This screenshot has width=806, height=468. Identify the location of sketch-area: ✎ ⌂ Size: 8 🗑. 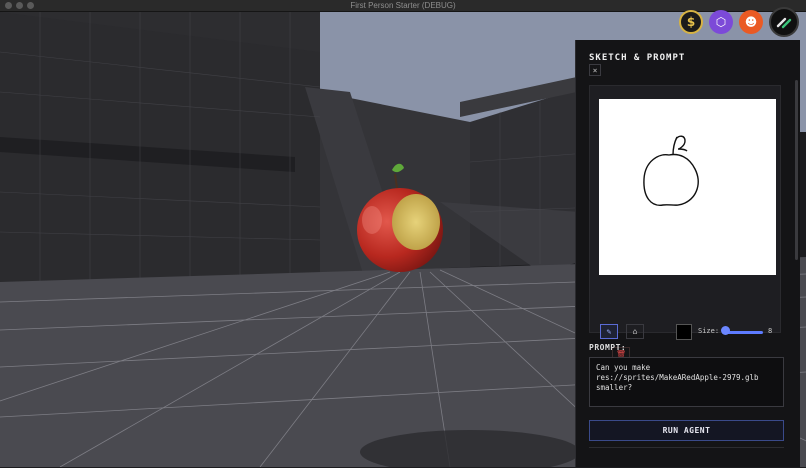
(685, 223).